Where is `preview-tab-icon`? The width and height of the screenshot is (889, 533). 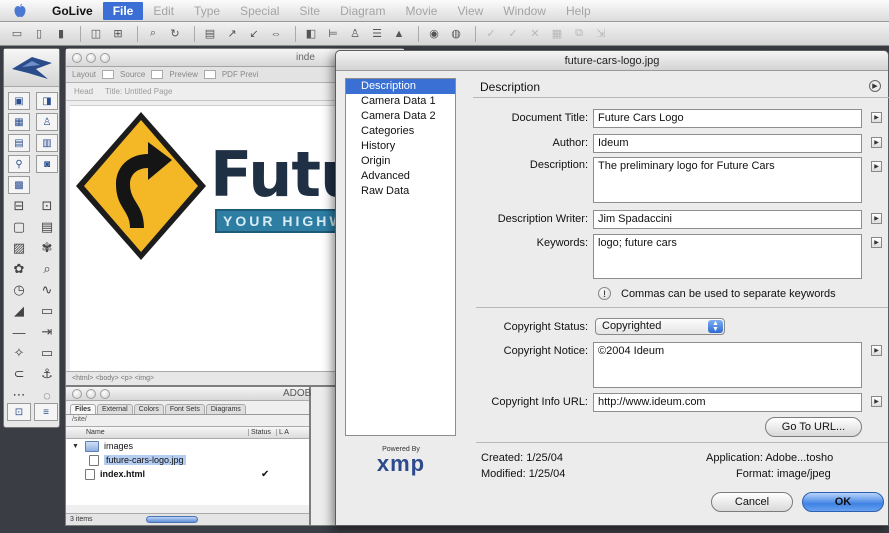 preview-tab-icon is located at coordinates (209, 74).